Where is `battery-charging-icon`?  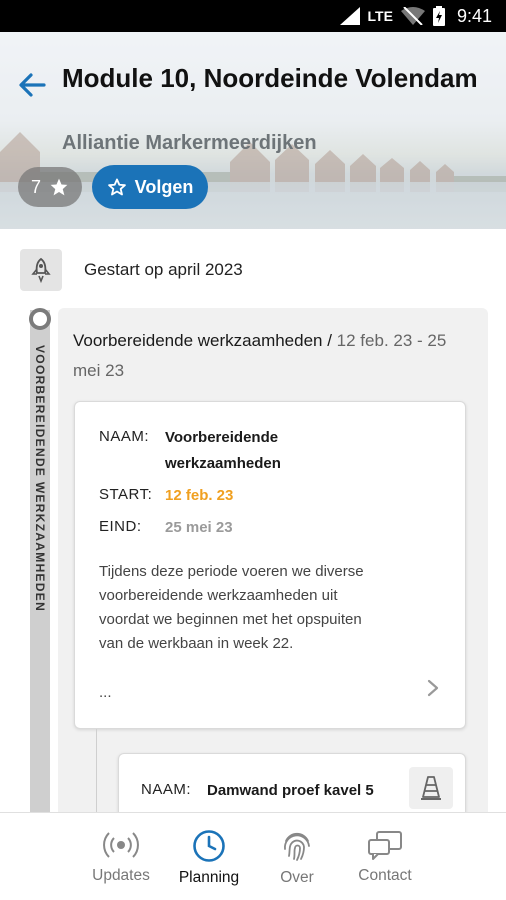
battery-charging-icon is located at coordinates (438, 16).